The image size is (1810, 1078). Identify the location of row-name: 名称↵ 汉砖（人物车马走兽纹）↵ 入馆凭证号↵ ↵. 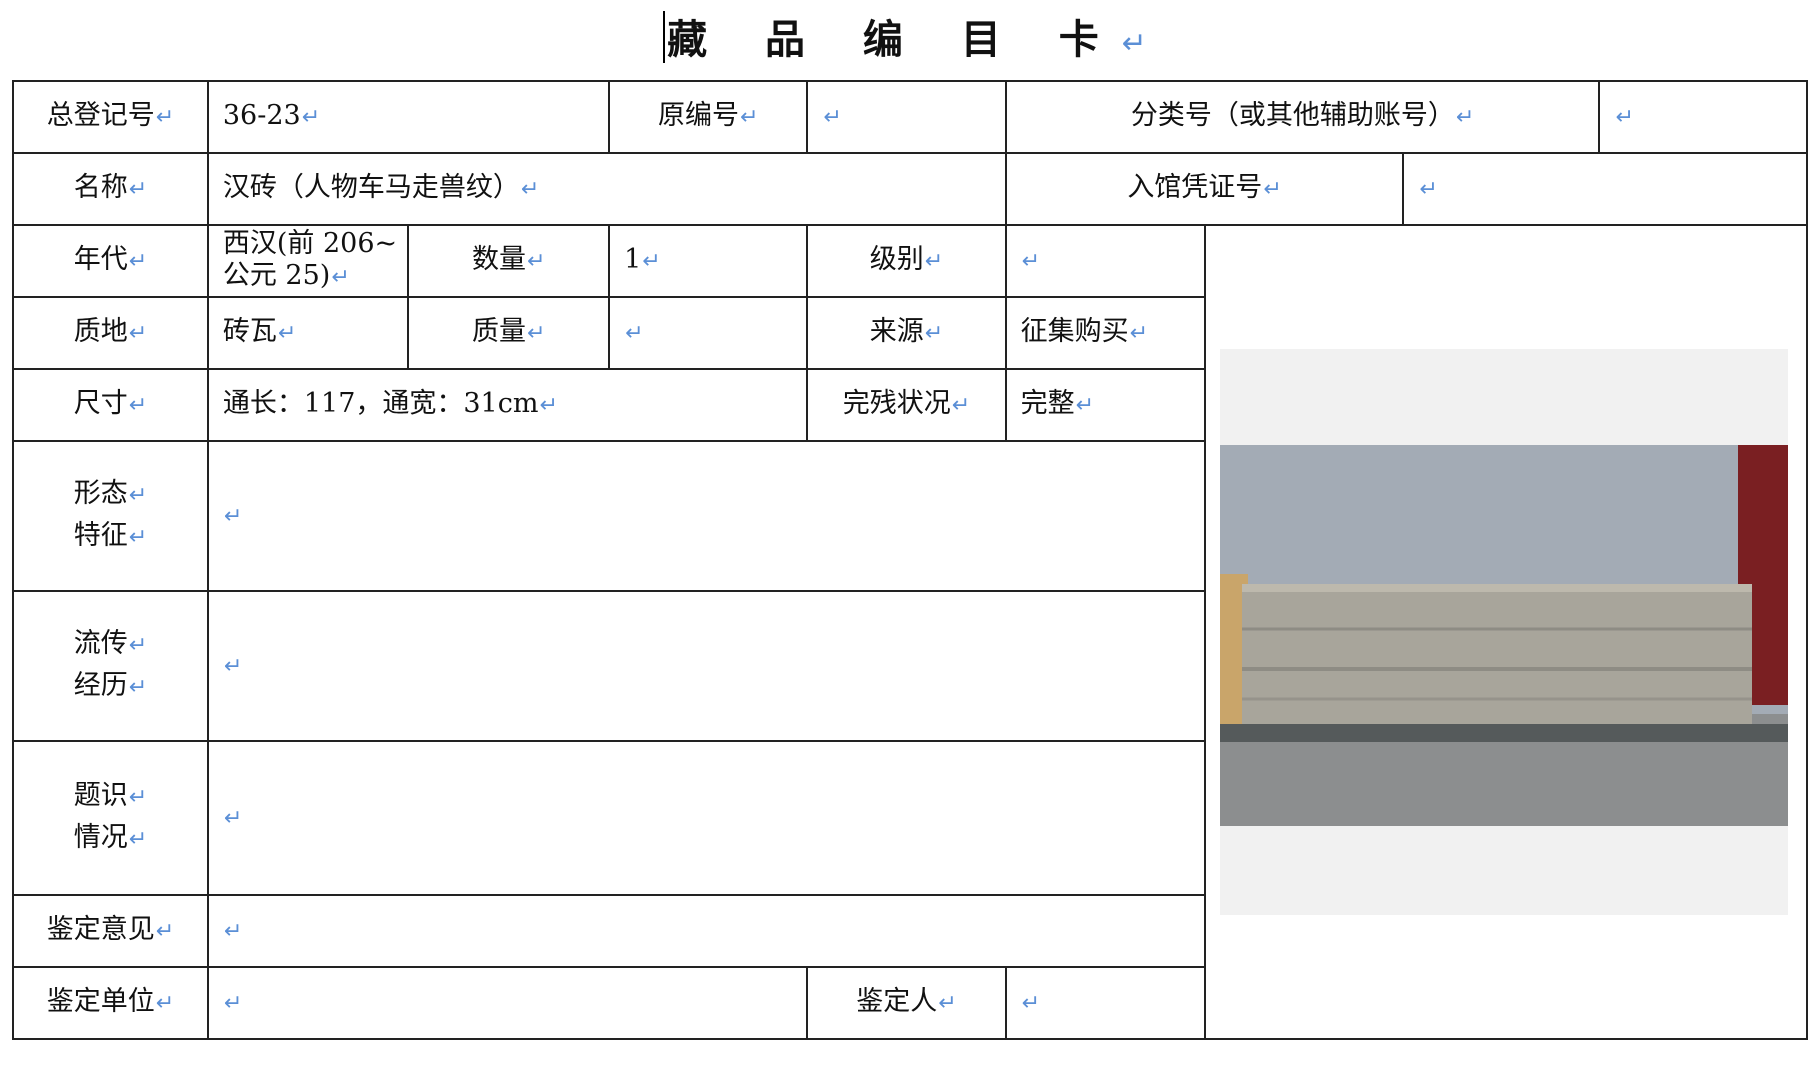
(910, 189).